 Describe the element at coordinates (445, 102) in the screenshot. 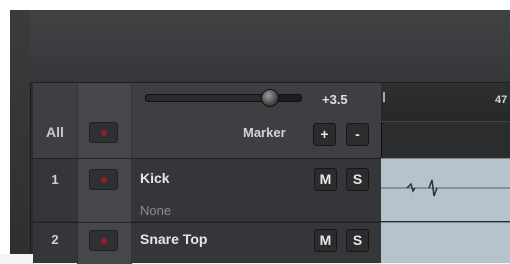

I see `timeline-ruler` at that location.